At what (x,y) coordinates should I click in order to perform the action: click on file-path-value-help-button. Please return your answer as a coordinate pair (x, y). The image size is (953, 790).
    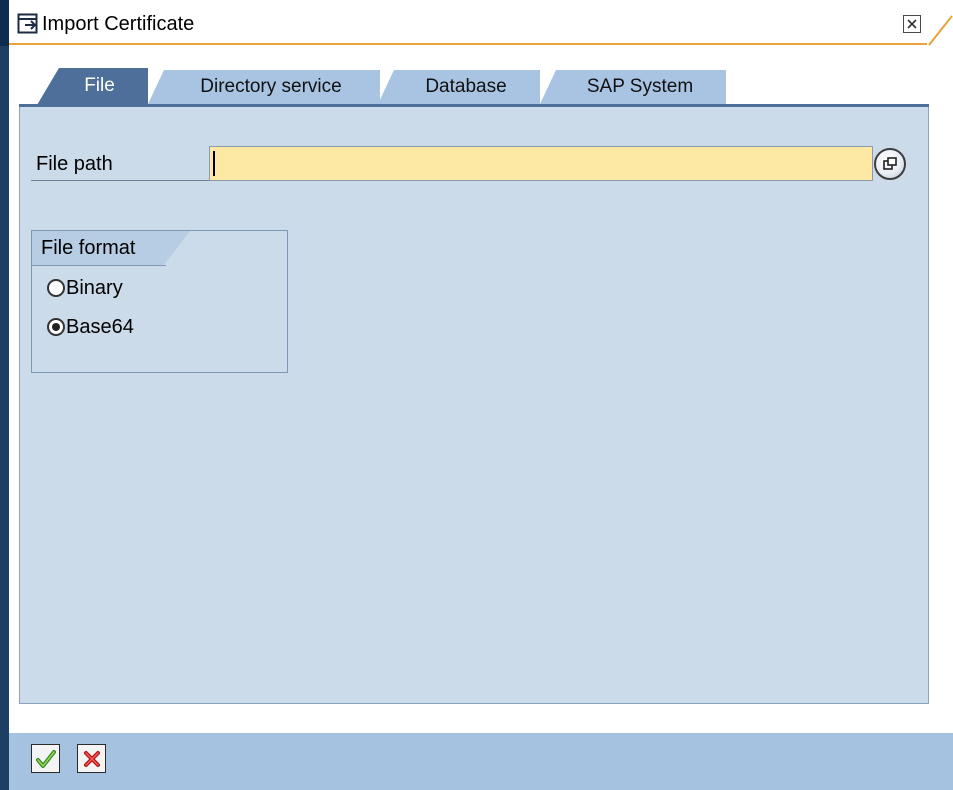
    Looking at the image, I should click on (890, 164).